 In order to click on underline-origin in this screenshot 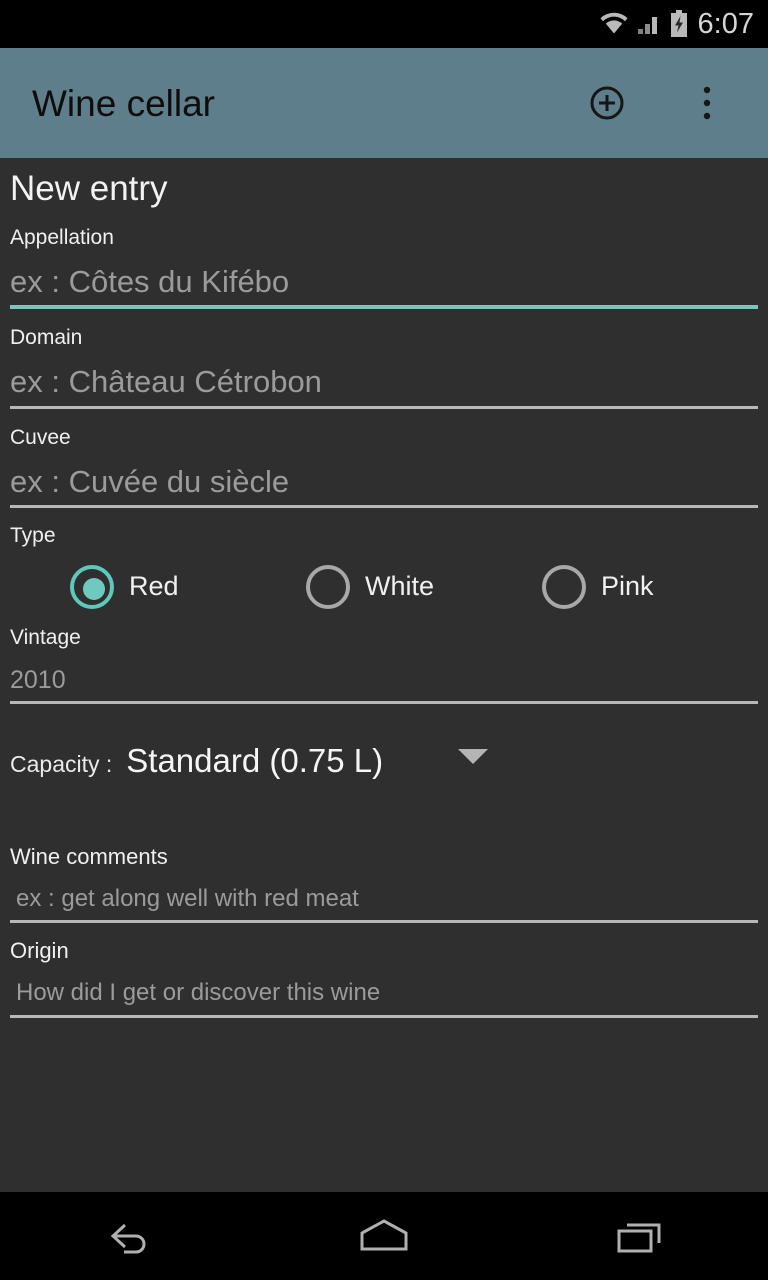, I will do `click(384, 1016)`.